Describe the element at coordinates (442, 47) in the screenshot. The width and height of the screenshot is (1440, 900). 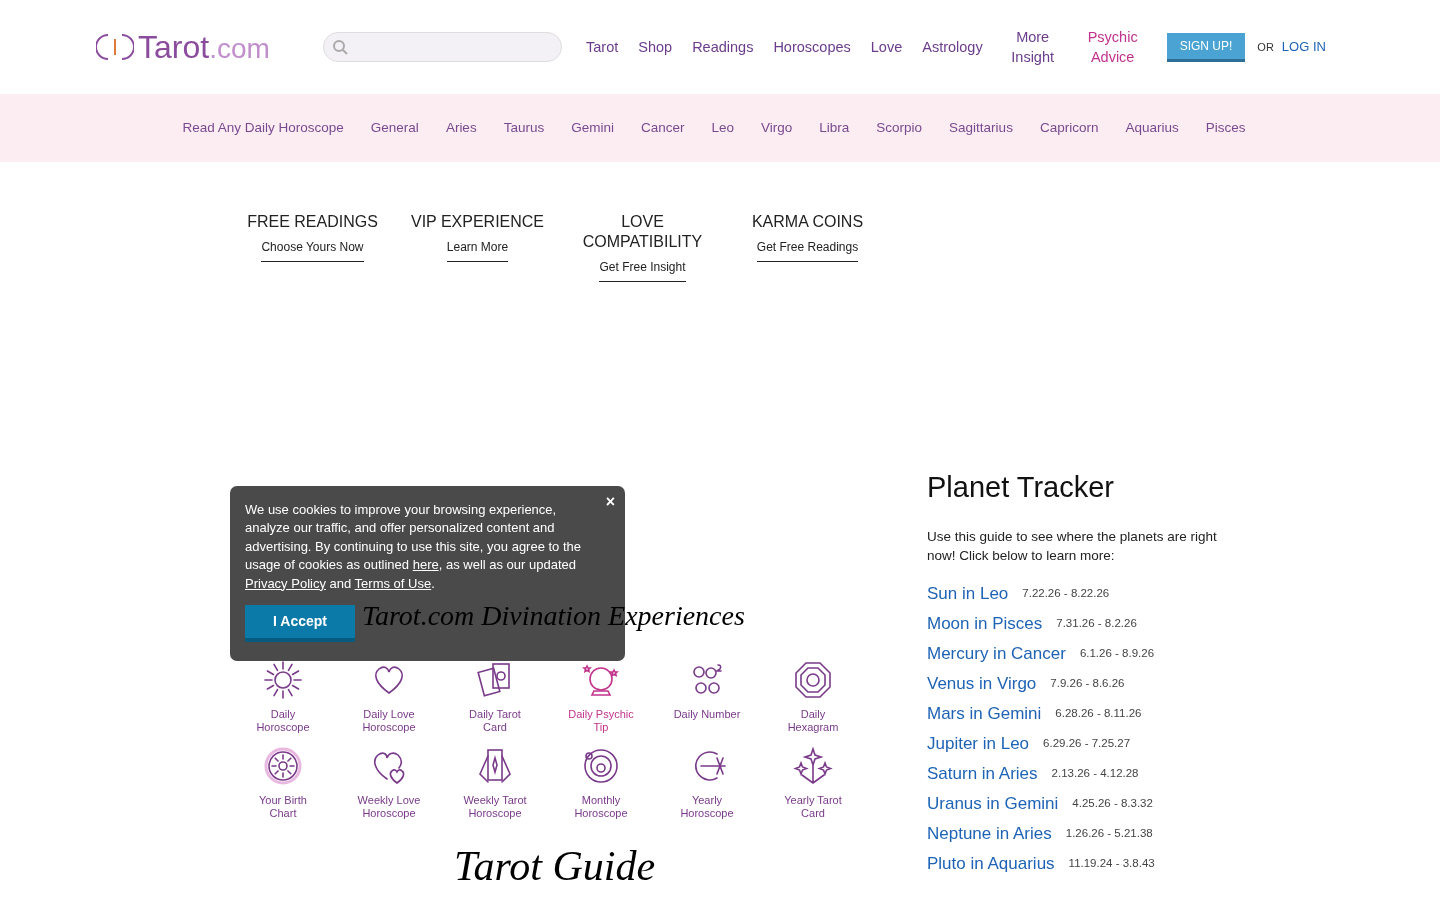
I see `search-field` at that location.